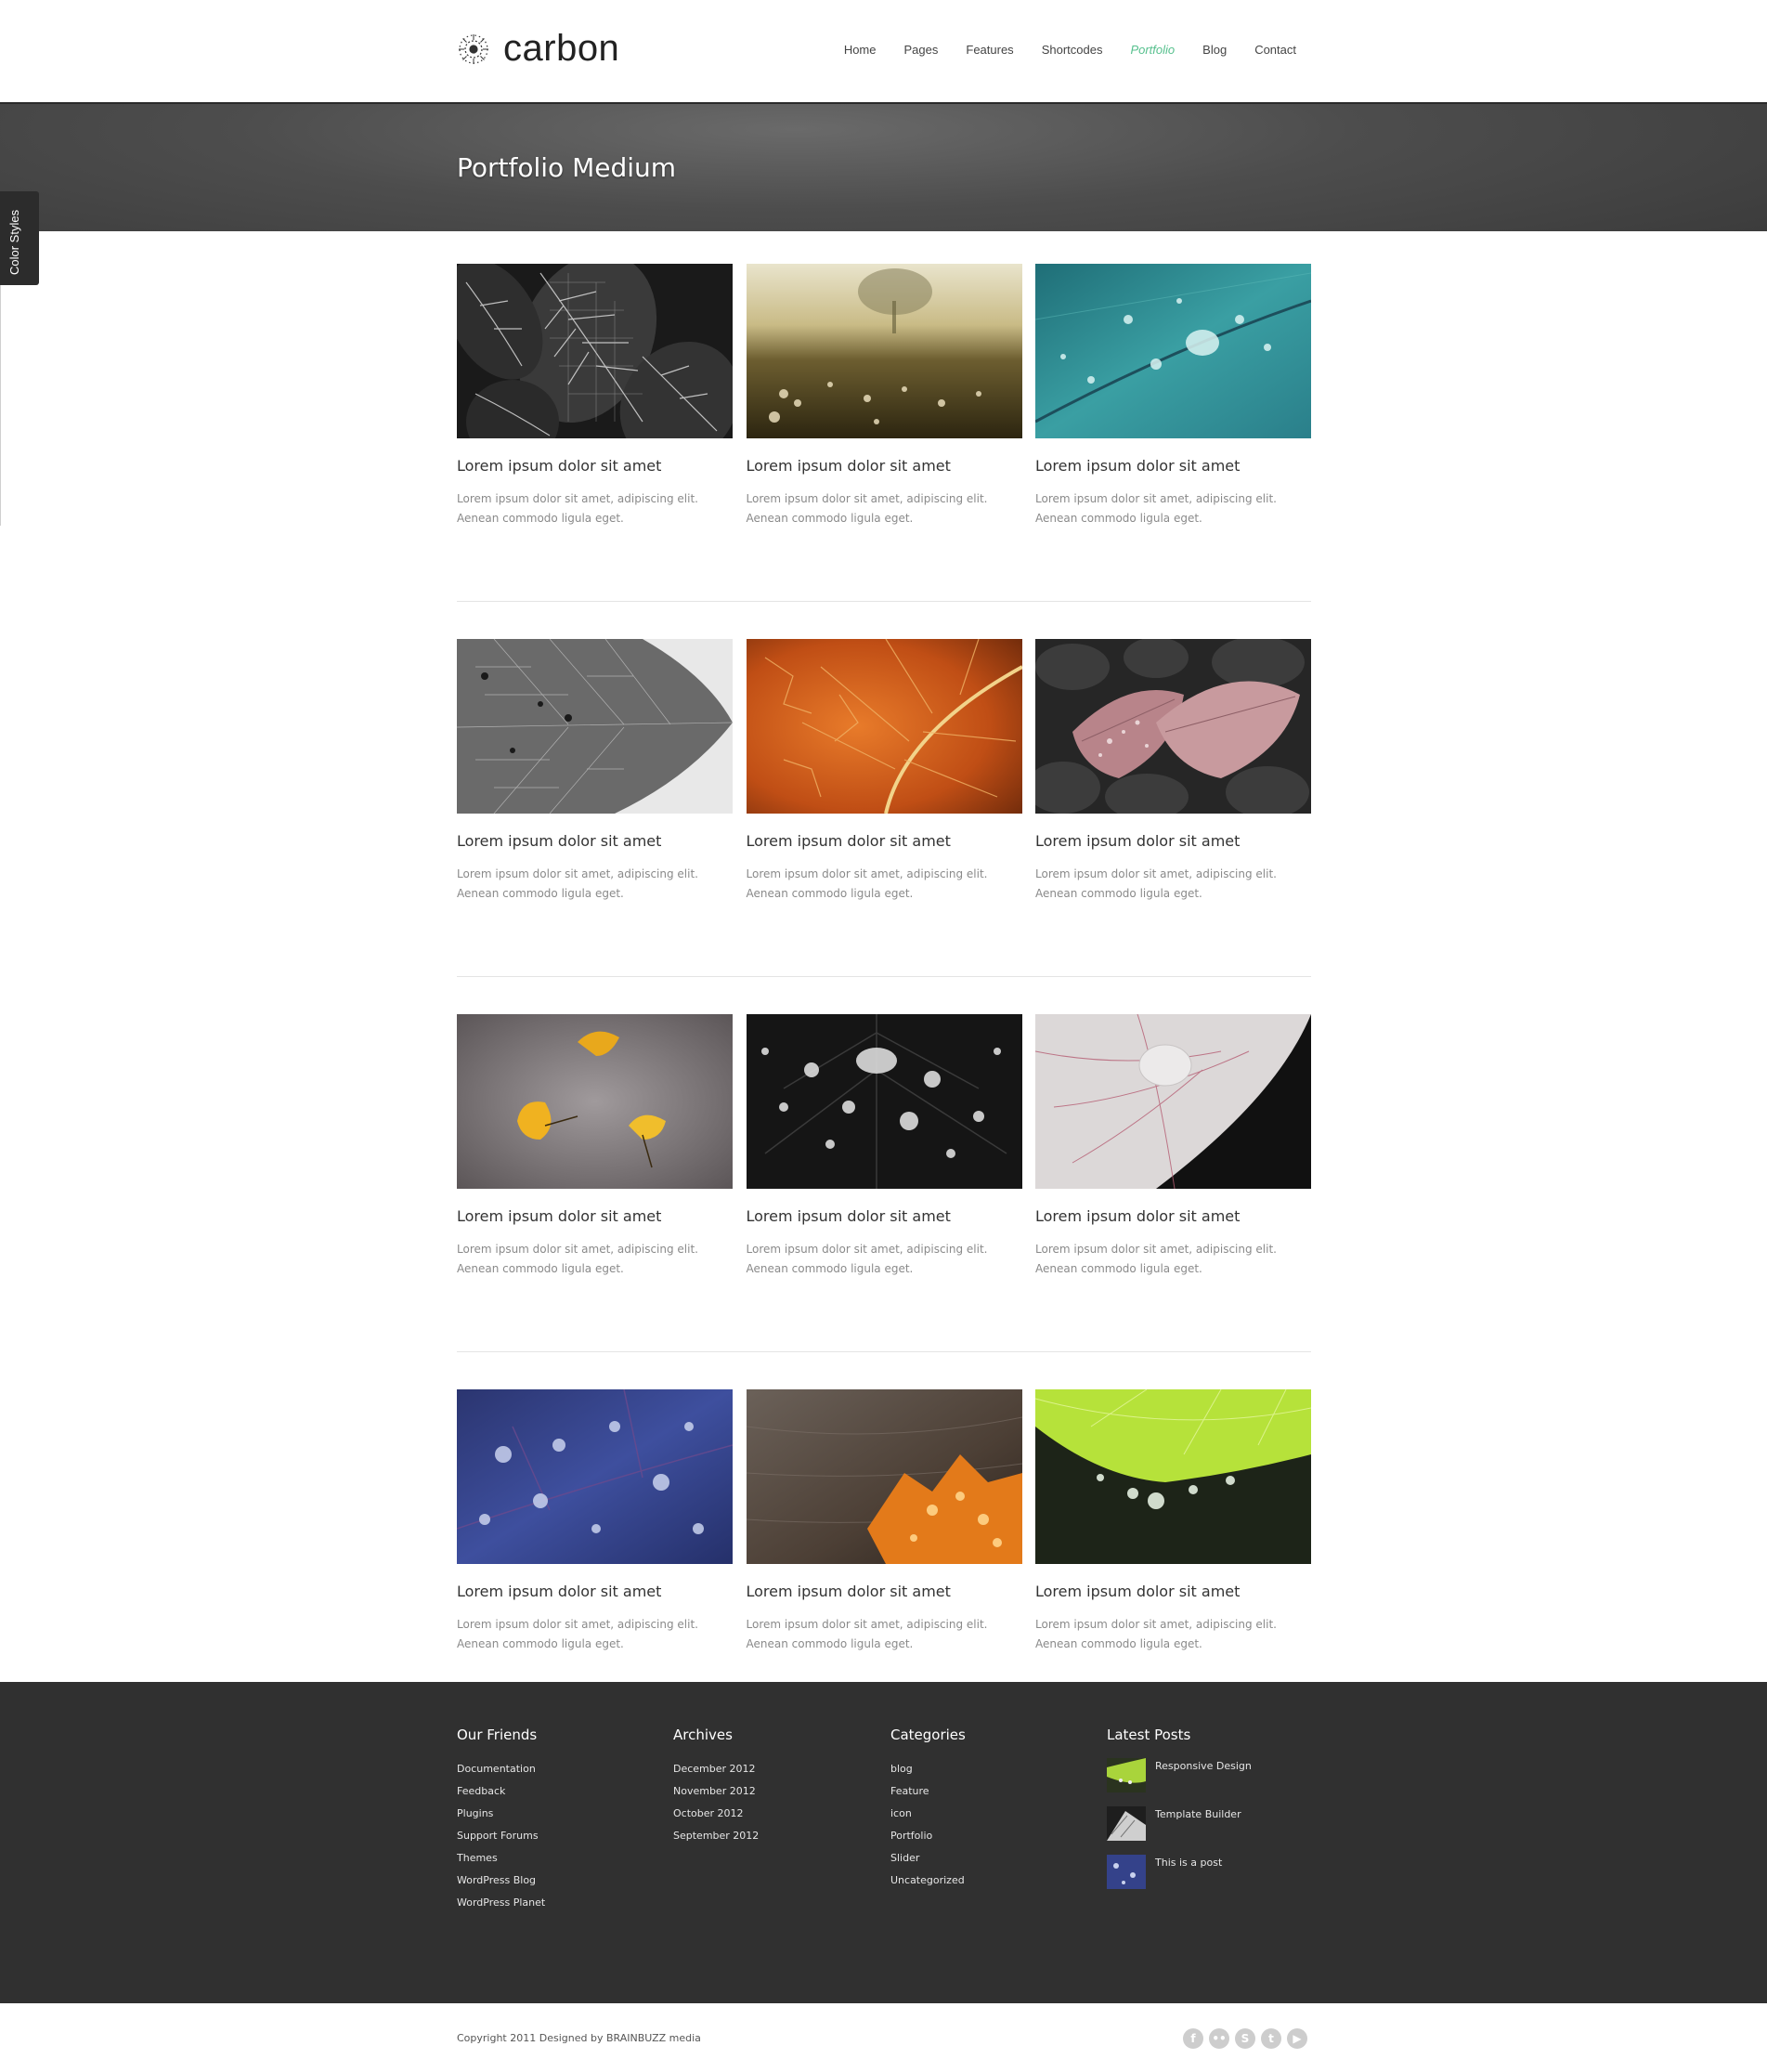  Describe the element at coordinates (501, 1814) in the screenshot. I see `footer-link: Plugins` at that location.